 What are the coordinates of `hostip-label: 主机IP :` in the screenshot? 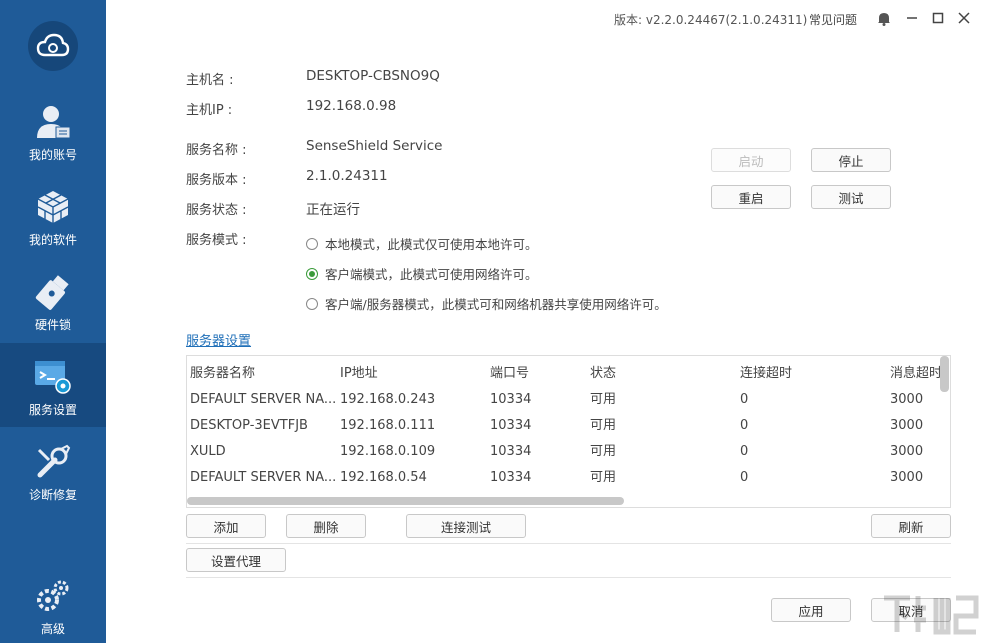 It's located at (209, 110).